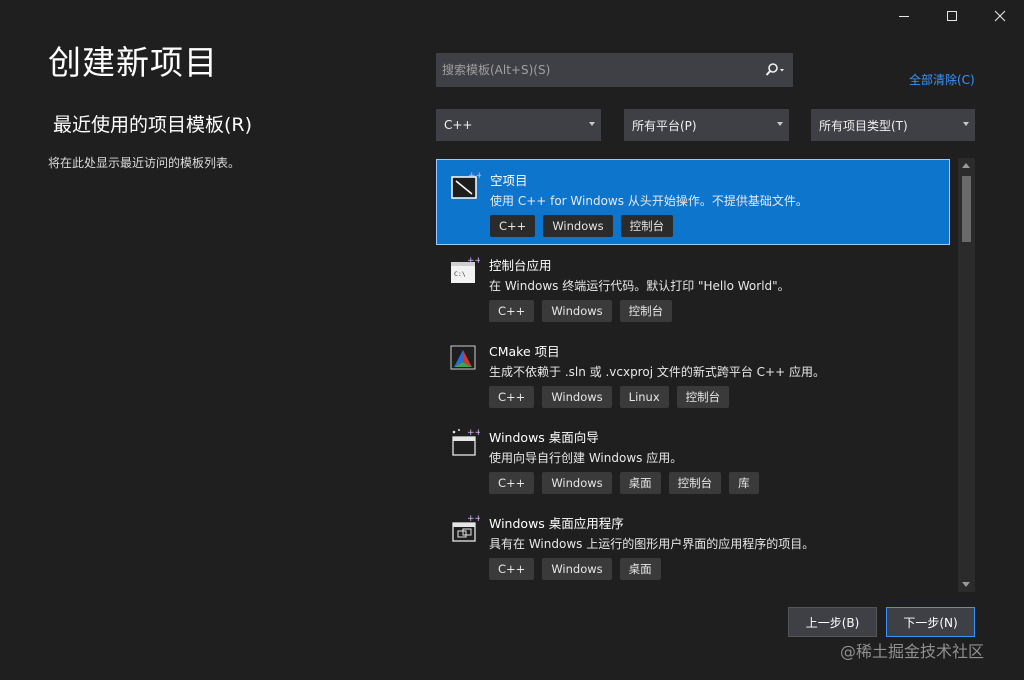 This screenshot has width=1024, height=680. What do you see at coordinates (153, 125) in the screenshot?
I see `recent-templates-heading: 最近使用的项目模板(R)` at bounding box center [153, 125].